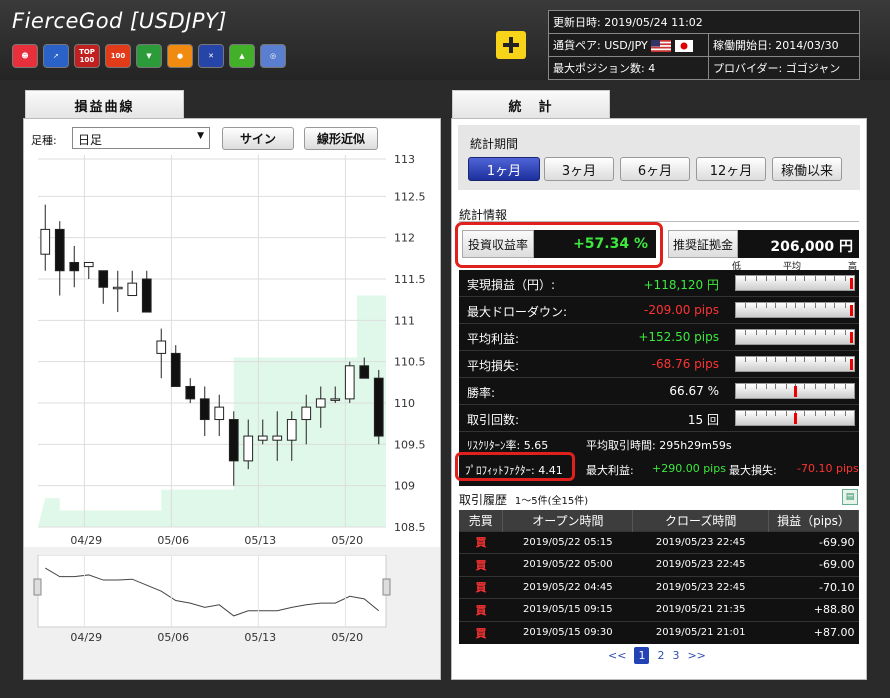  I want to click on rocket-icon: ➚, so click(56, 56).